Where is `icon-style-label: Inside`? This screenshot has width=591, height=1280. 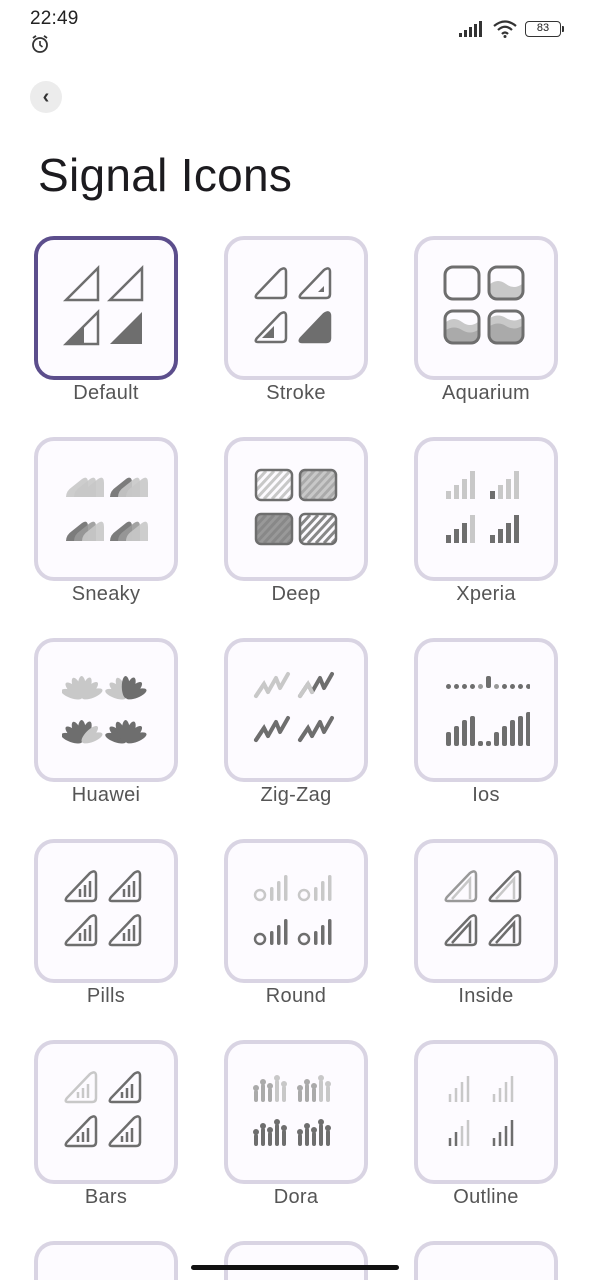 icon-style-label: Inside is located at coordinates (486, 996).